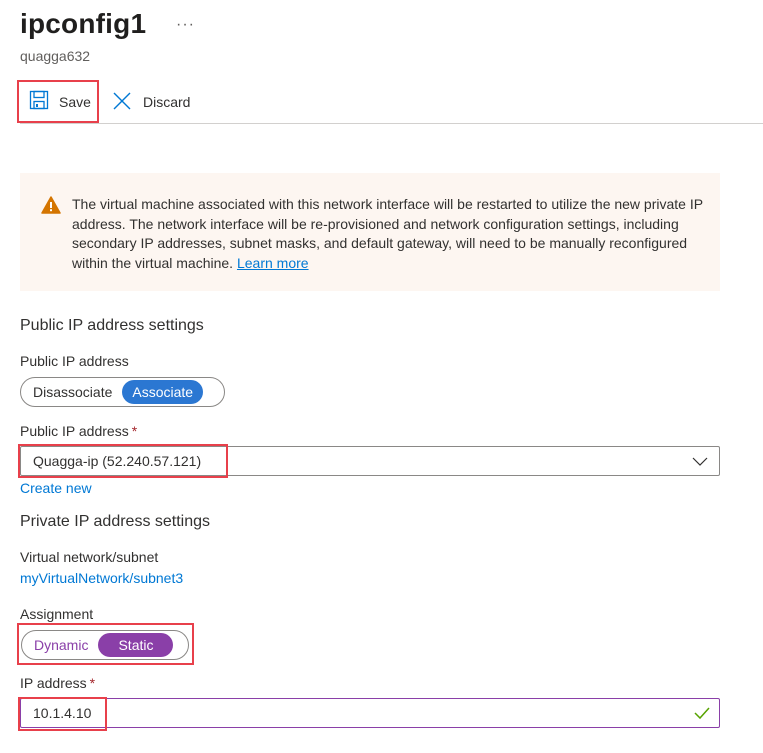  What do you see at coordinates (273, 263) in the screenshot?
I see `learn-more-link: Learn more` at bounding box center [273, 263].